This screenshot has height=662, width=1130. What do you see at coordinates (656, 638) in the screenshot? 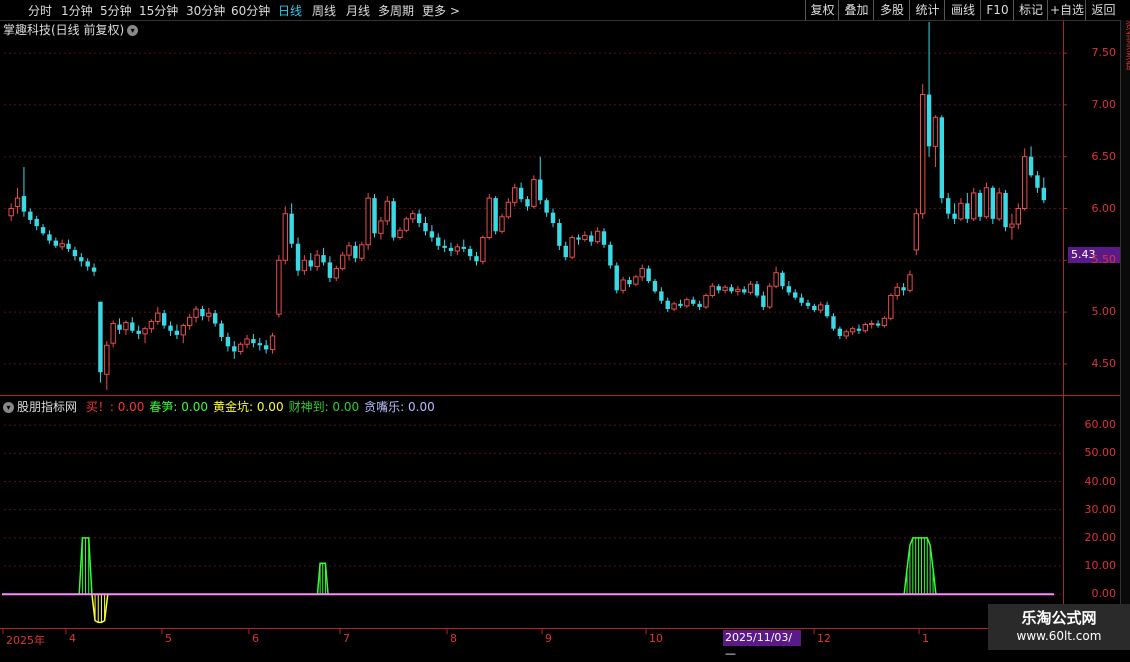
I see `date-axis-label: 10` at bounding box center [656, 638].